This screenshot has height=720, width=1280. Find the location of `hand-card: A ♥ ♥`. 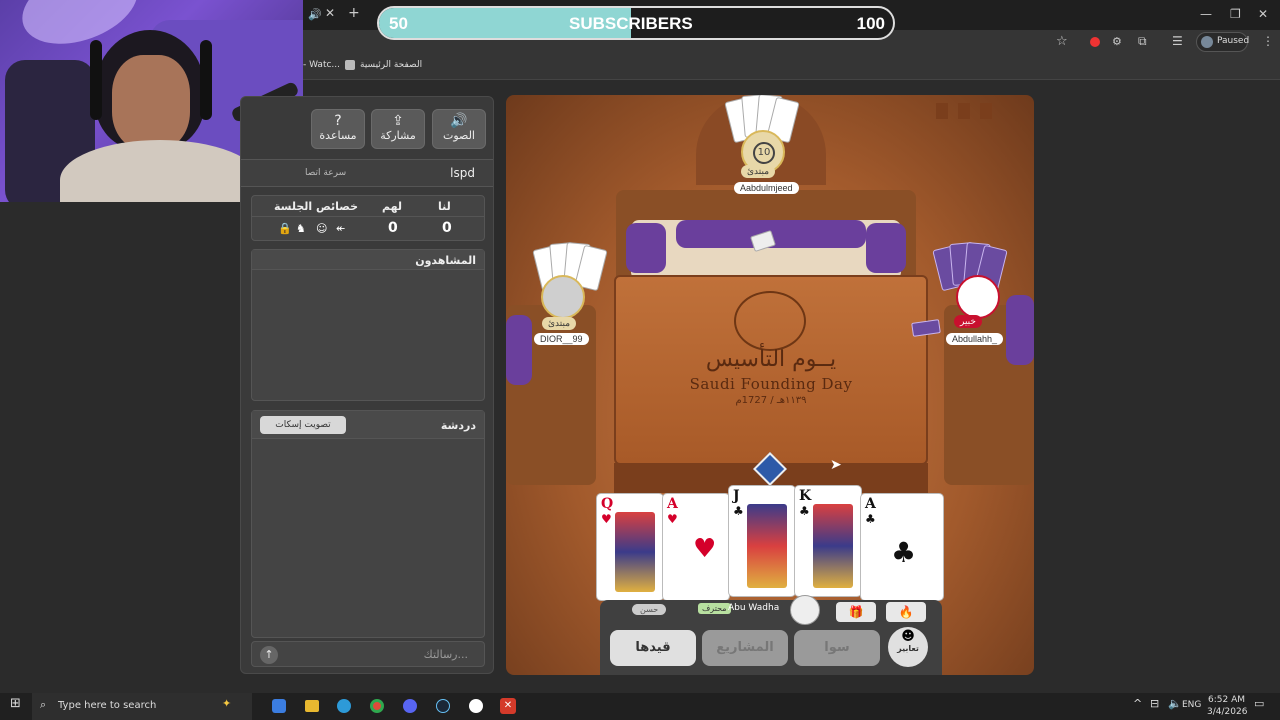

hand-card: A ♥ ♥ is located at coordinates (696, 547).